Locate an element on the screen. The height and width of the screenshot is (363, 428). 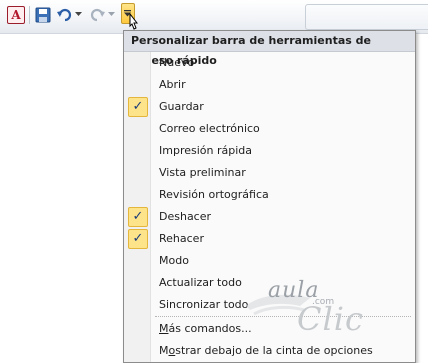
menu-item: ✓ Rehacer is located at coordinates (269, 239).